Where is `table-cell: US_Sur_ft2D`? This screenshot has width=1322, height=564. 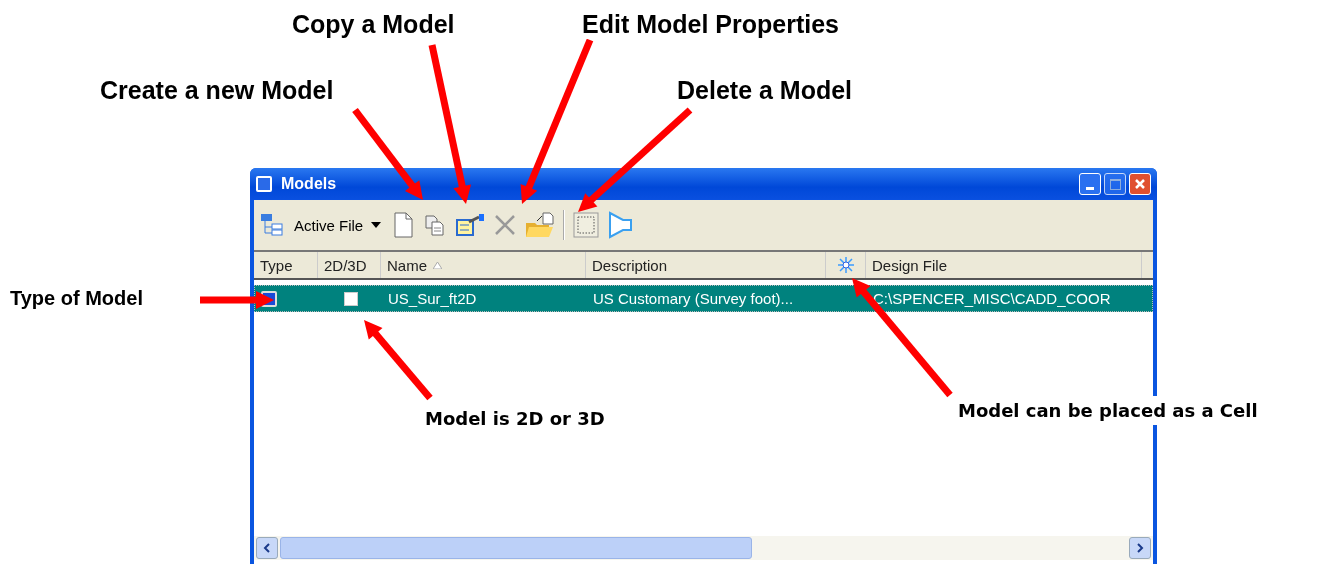 table-cell: US_Sur_ft2D is located at coordinates (432, 298).